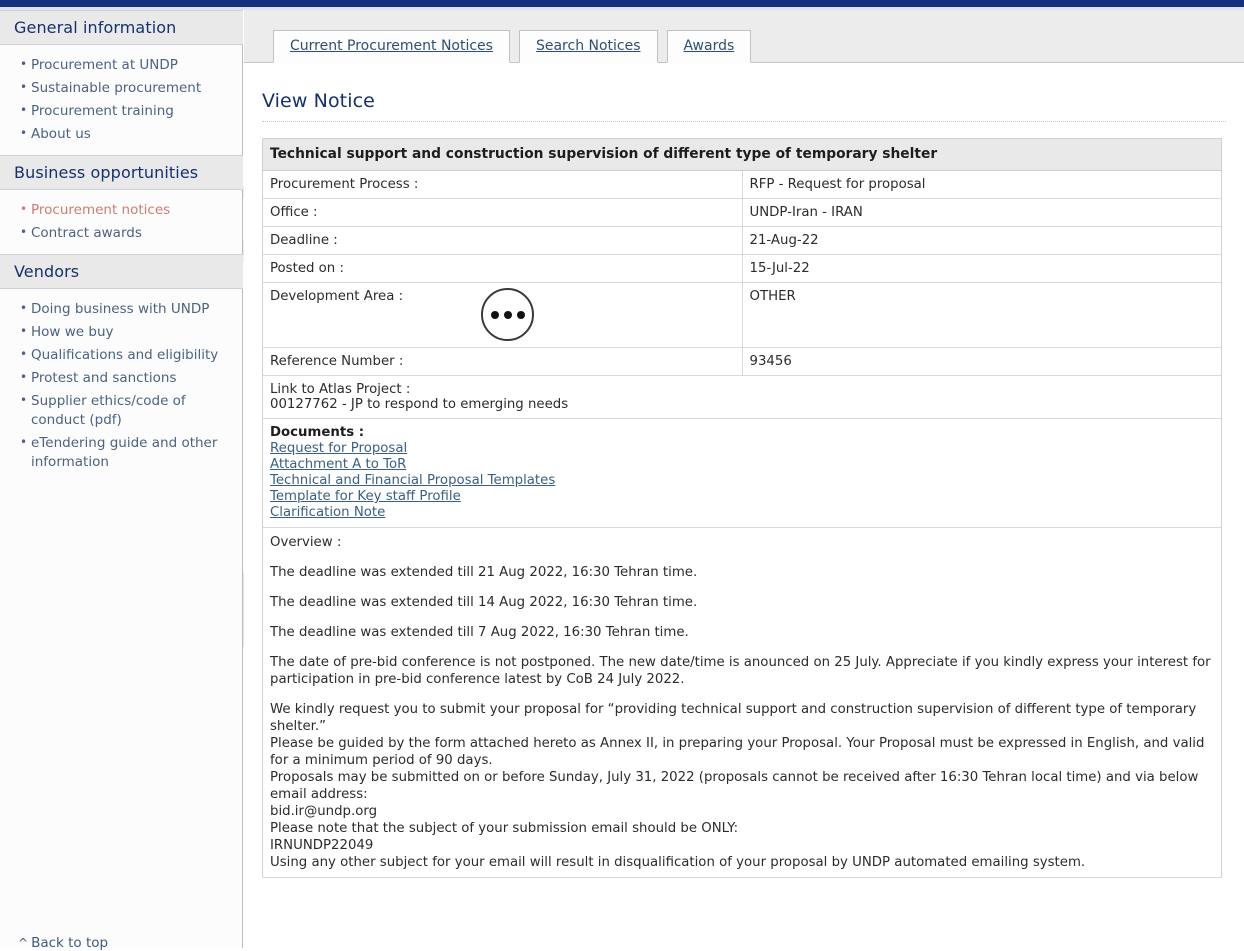 The width and height of the screenshot is (1244, 951). I want to click on document-link-request-for-proposal: Request for Proposal, so click(338, 449).